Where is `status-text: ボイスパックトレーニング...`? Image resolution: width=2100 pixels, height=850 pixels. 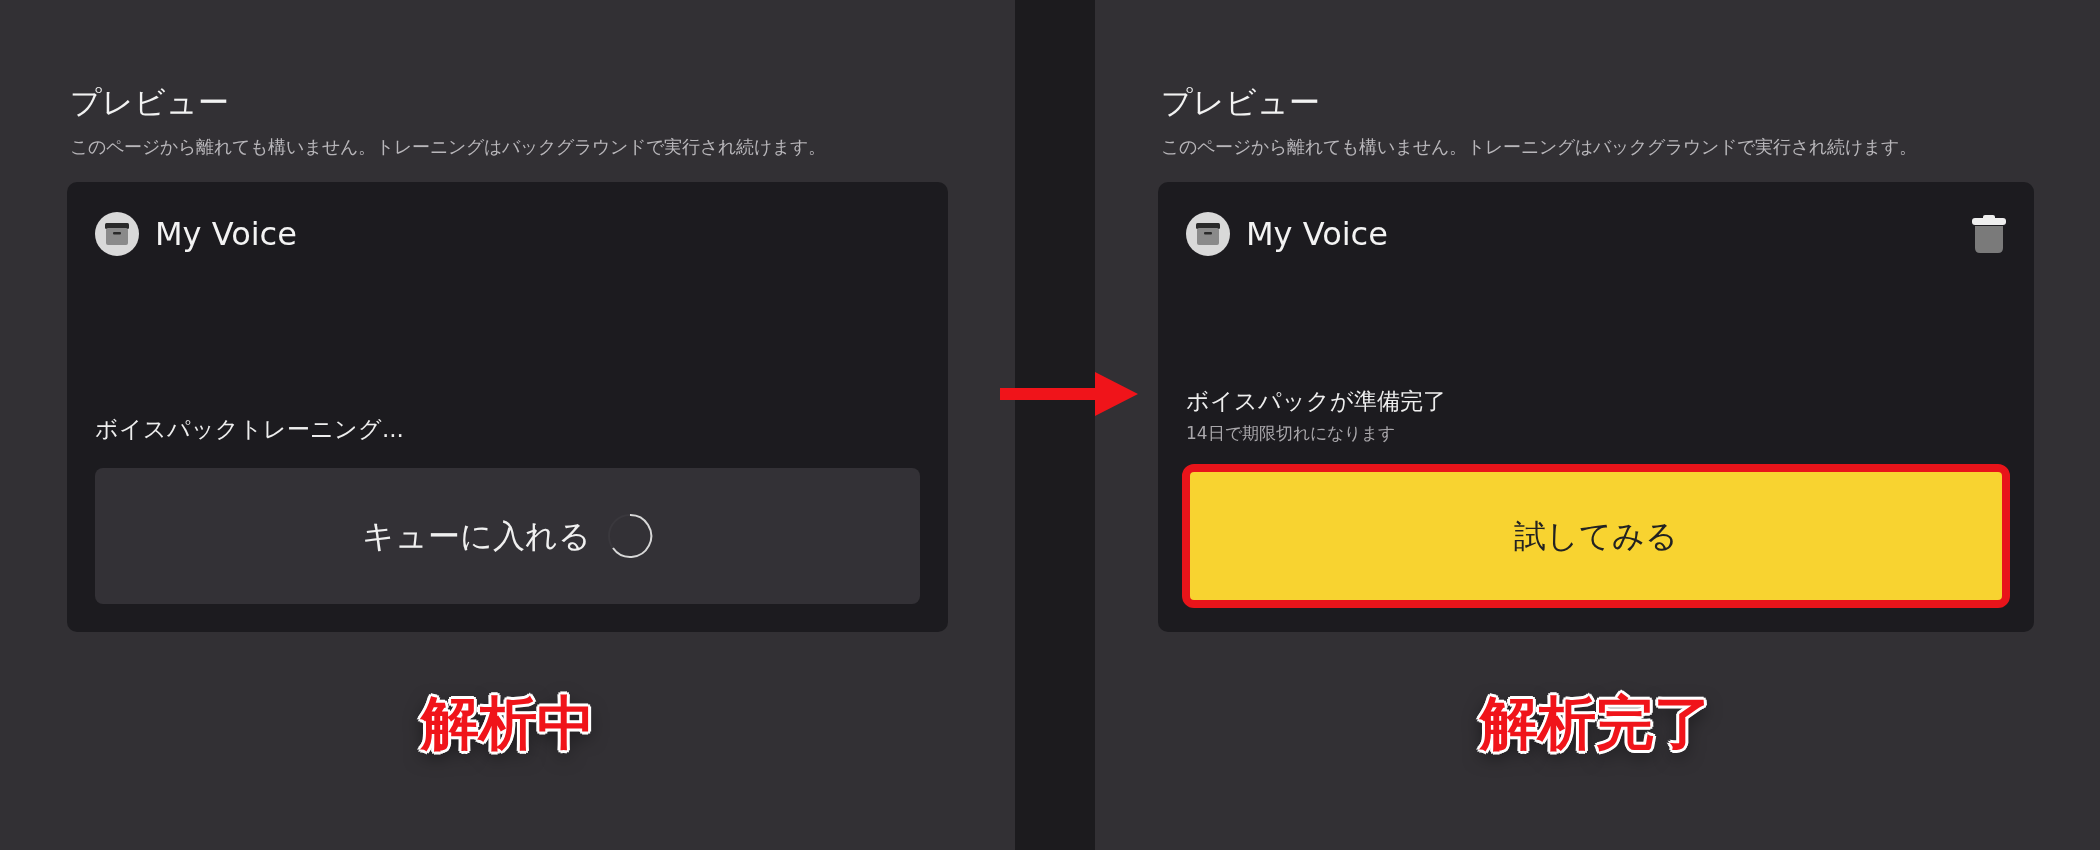
status-text: ボイスパックトレーニング... is located at coordinates (250, 429).